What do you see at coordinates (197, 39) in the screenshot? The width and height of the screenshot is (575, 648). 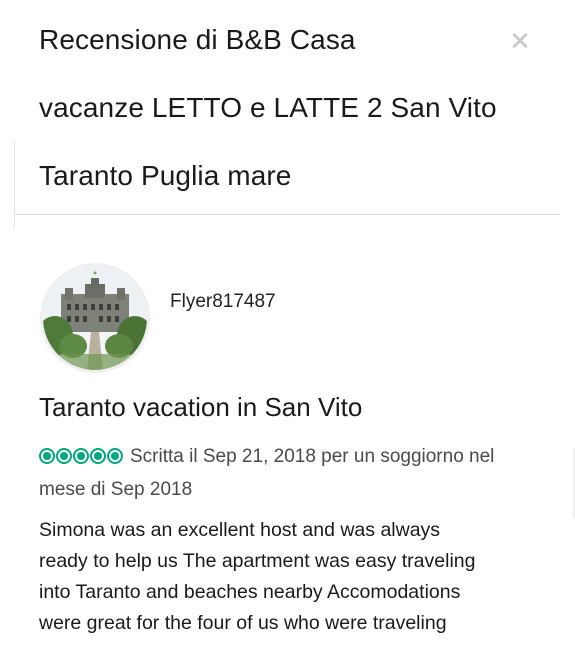 I see `header-title-line-1: Recensione di B&B Casa` at bounding box center [197, 39].